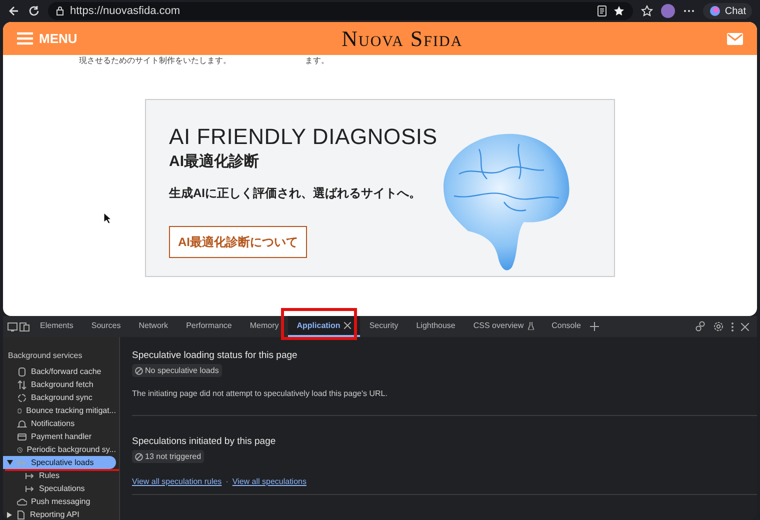  What do you see at coordinates (238, 242) in the screenshot?
I see `about-button: AI最適化診断について` at bounding box center [238, 242].